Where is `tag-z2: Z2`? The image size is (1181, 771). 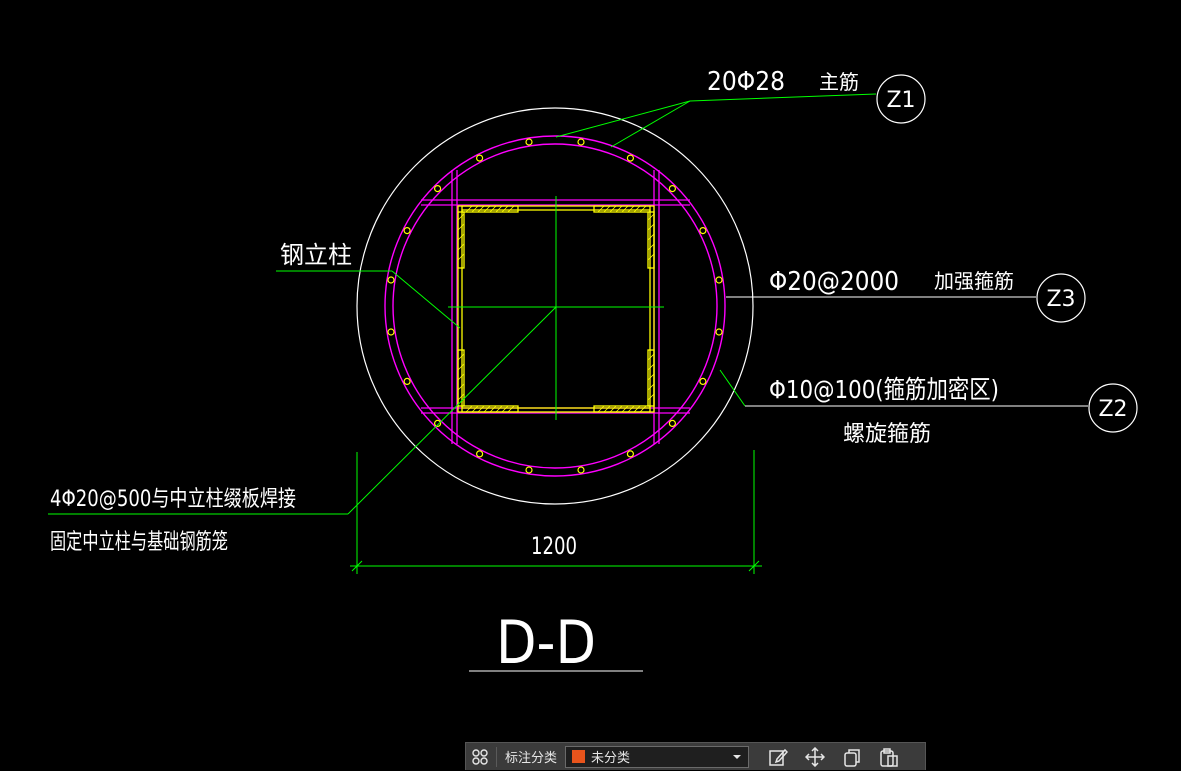
tag-z2: Z2 is located at coordinates (1112, 409).